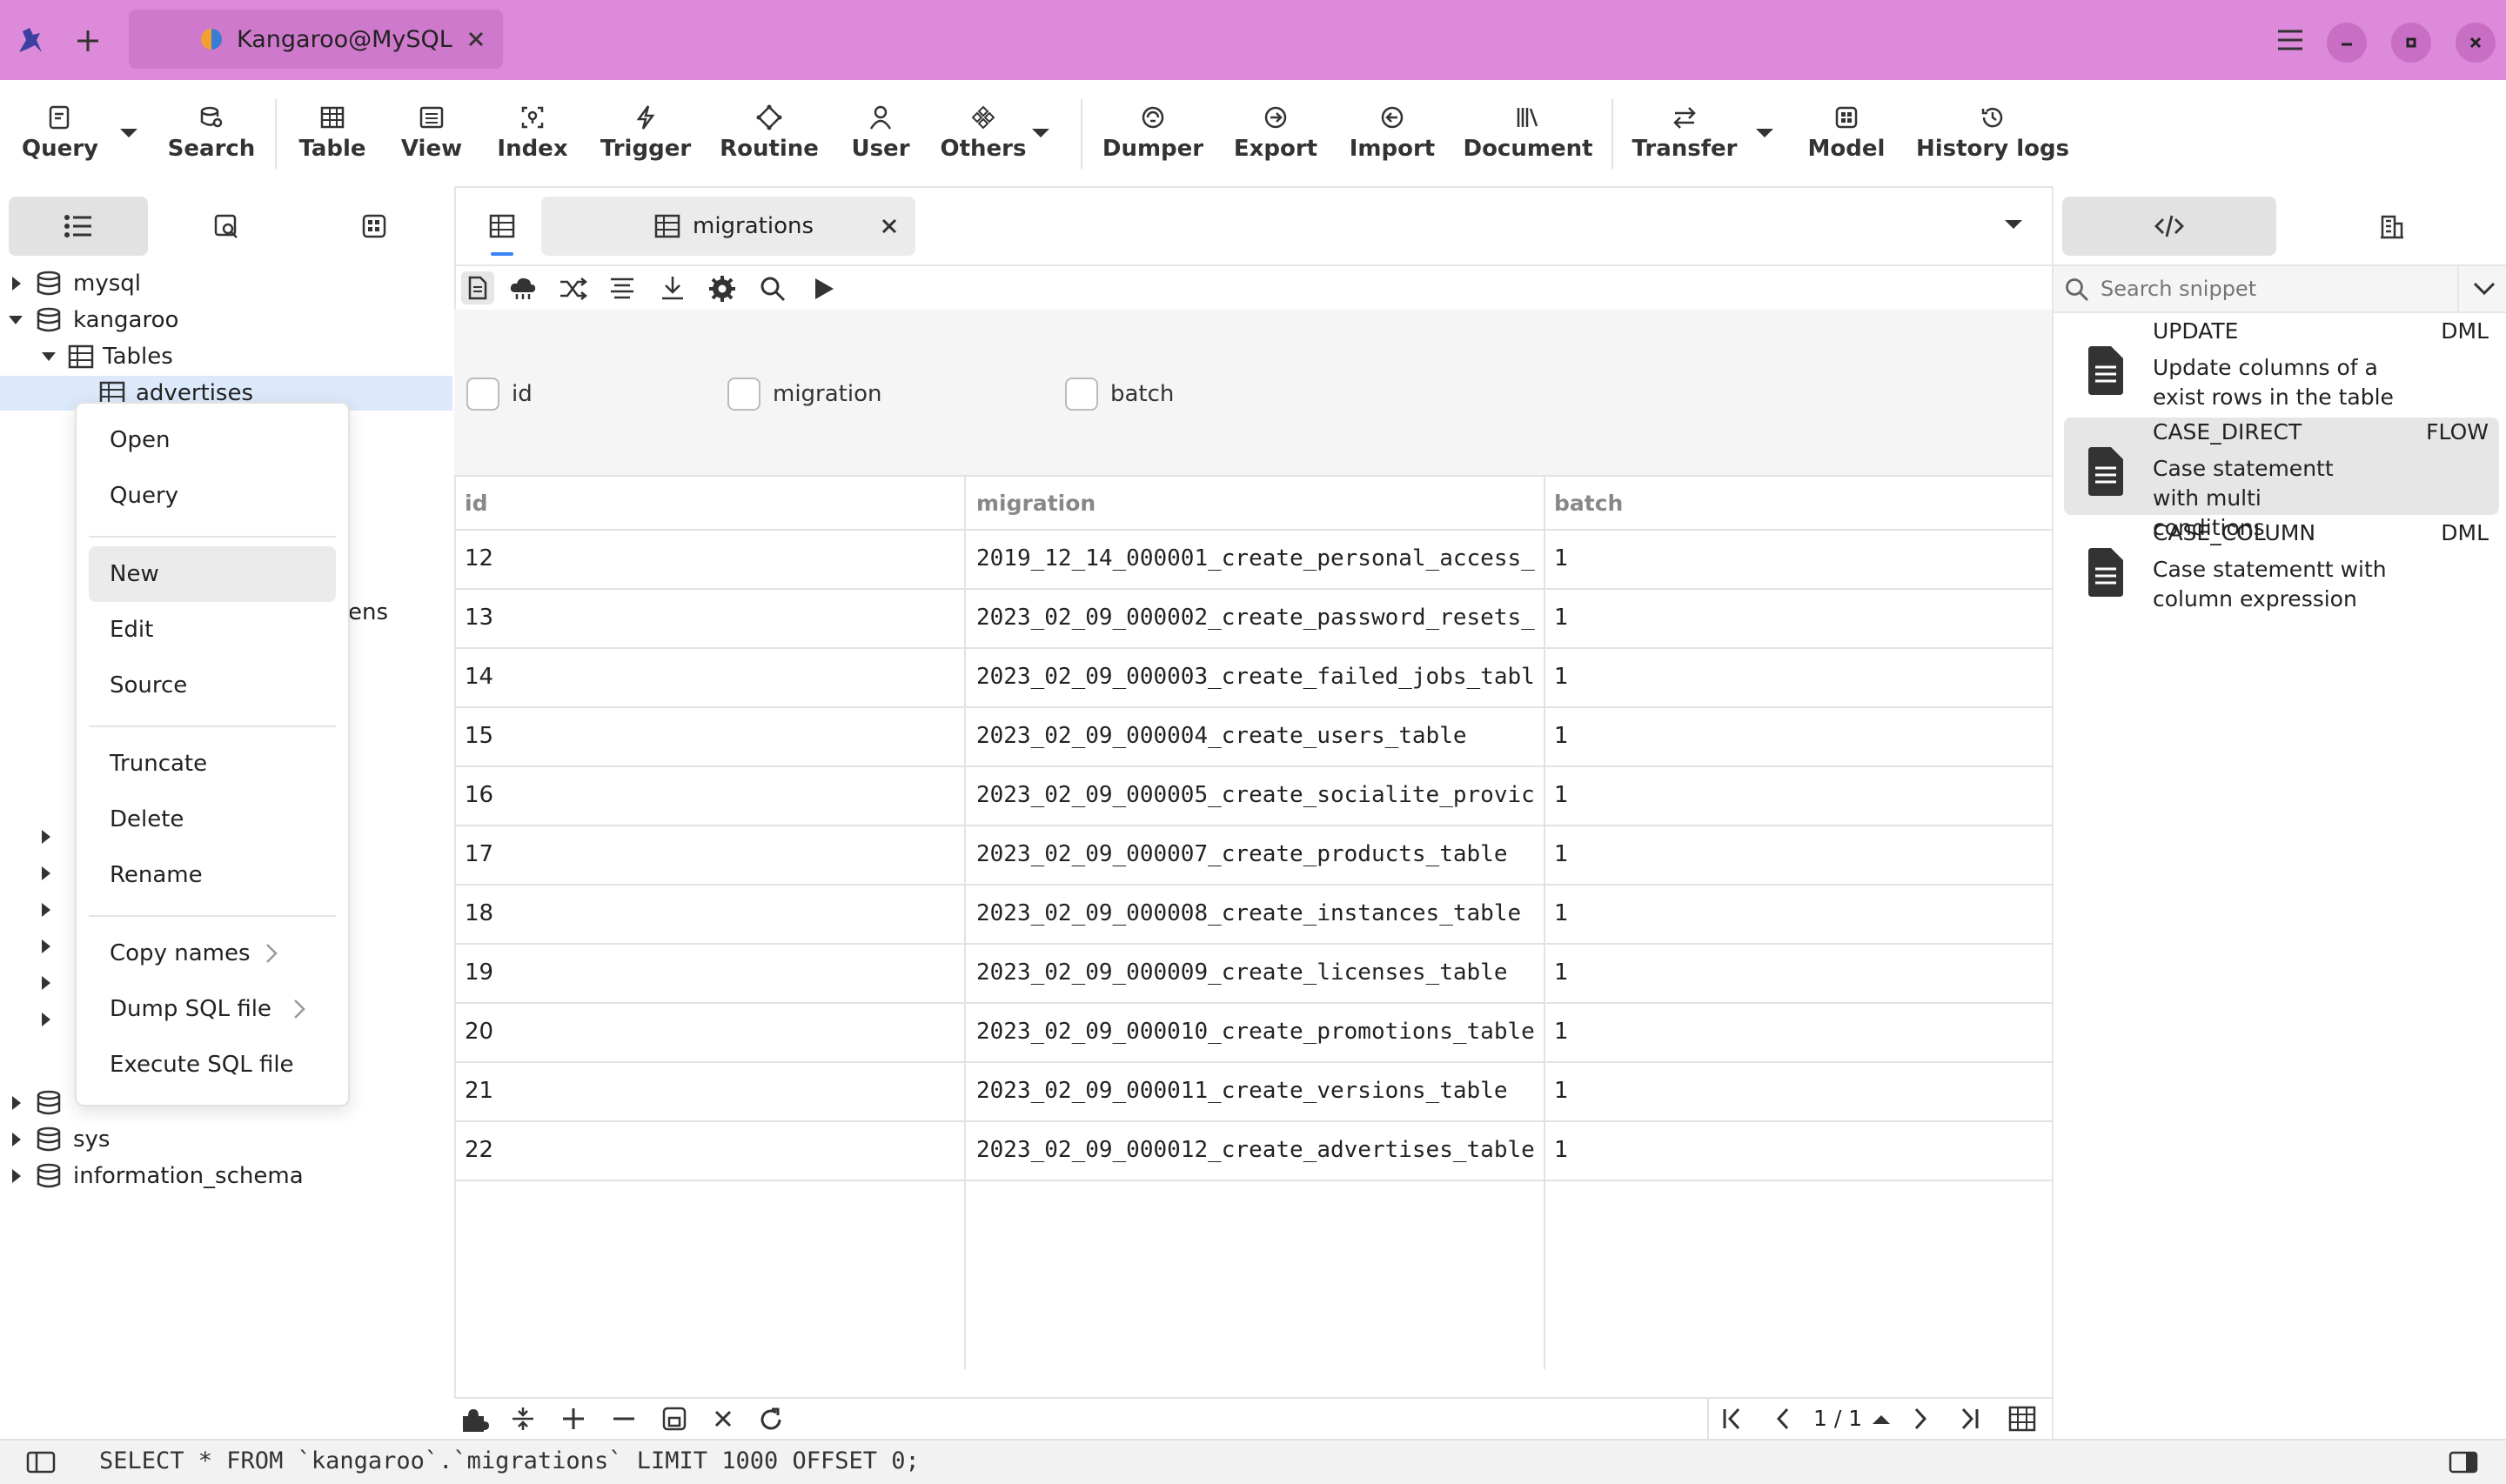 The width and height of the screenshot is (2506, 1484). I want to click on new-tab-icon, so click(88, 41).